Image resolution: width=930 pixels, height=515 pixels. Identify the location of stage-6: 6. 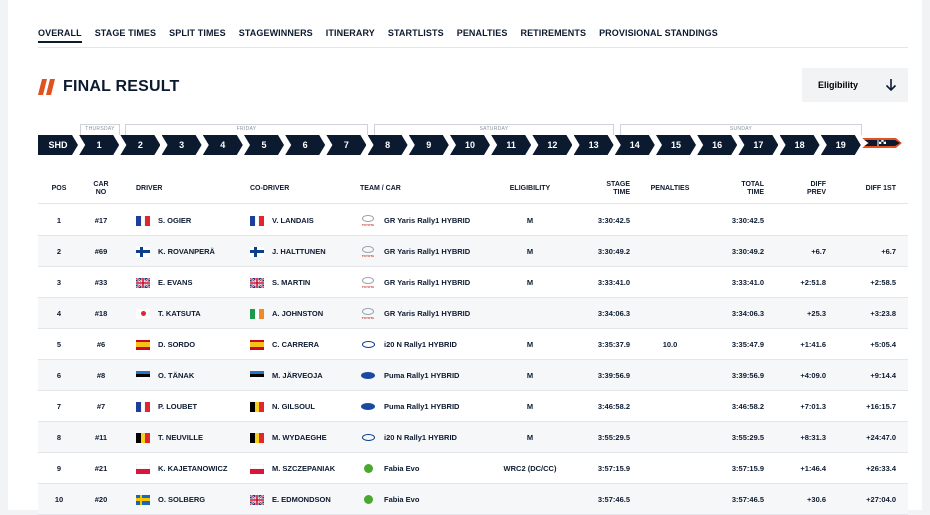
(305, 145).